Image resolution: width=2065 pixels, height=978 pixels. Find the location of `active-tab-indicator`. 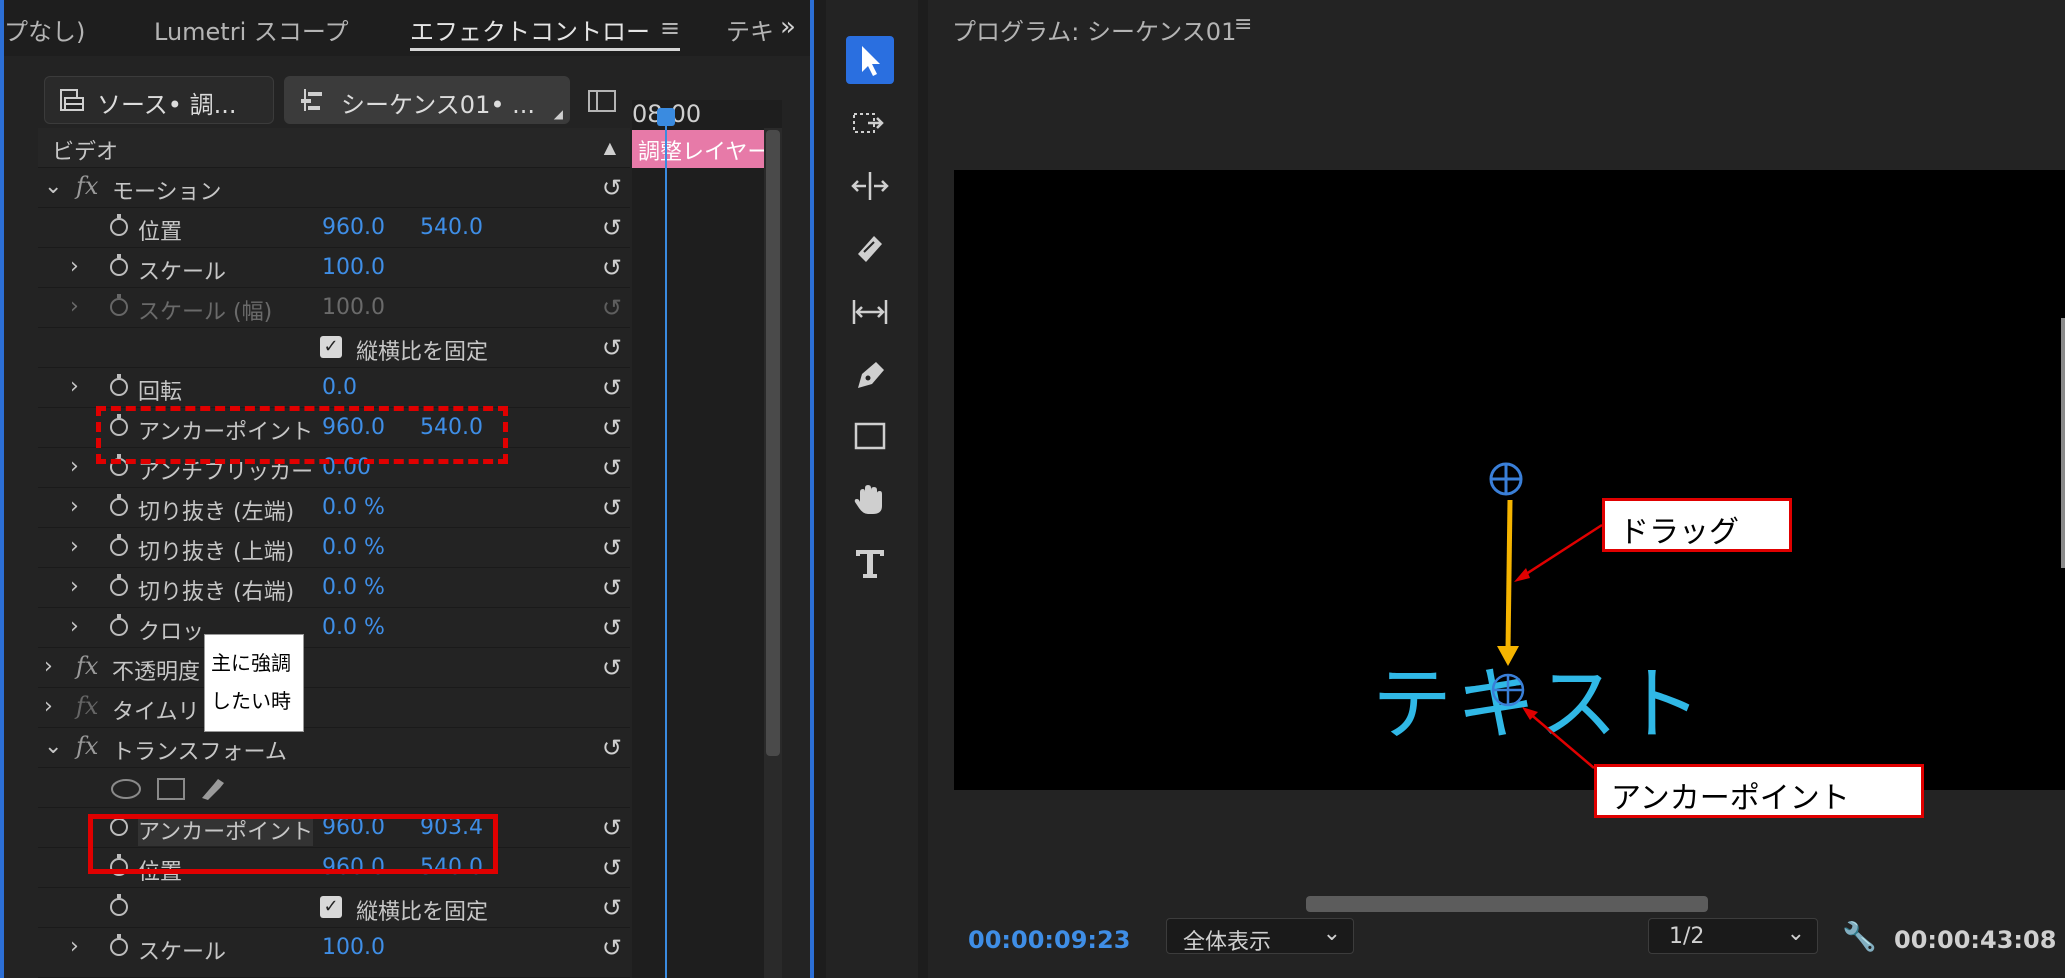

active-tab-indicator is located at coordinates (545, 49).